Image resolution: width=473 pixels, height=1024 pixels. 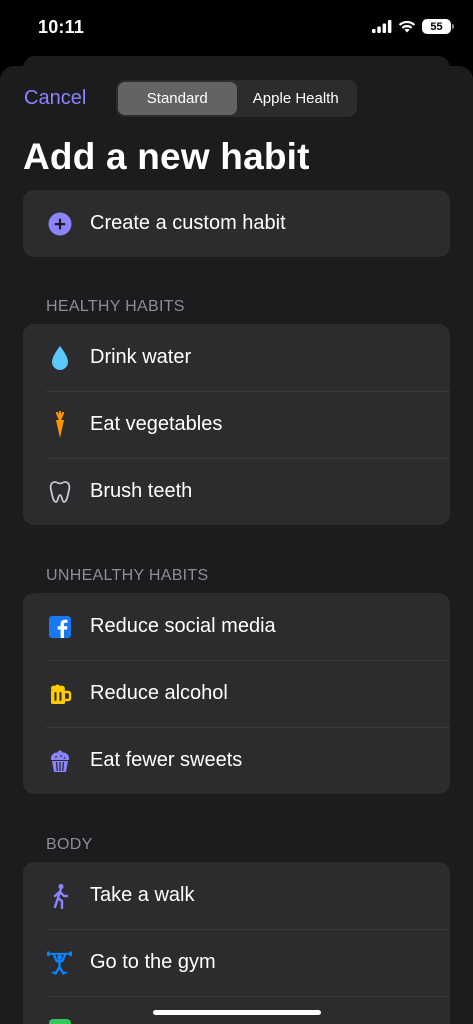 What do you see at coordinates (55, 98) in the screenshot?
I see `cancel-button: Cancel` at bounding box center [55, 98].